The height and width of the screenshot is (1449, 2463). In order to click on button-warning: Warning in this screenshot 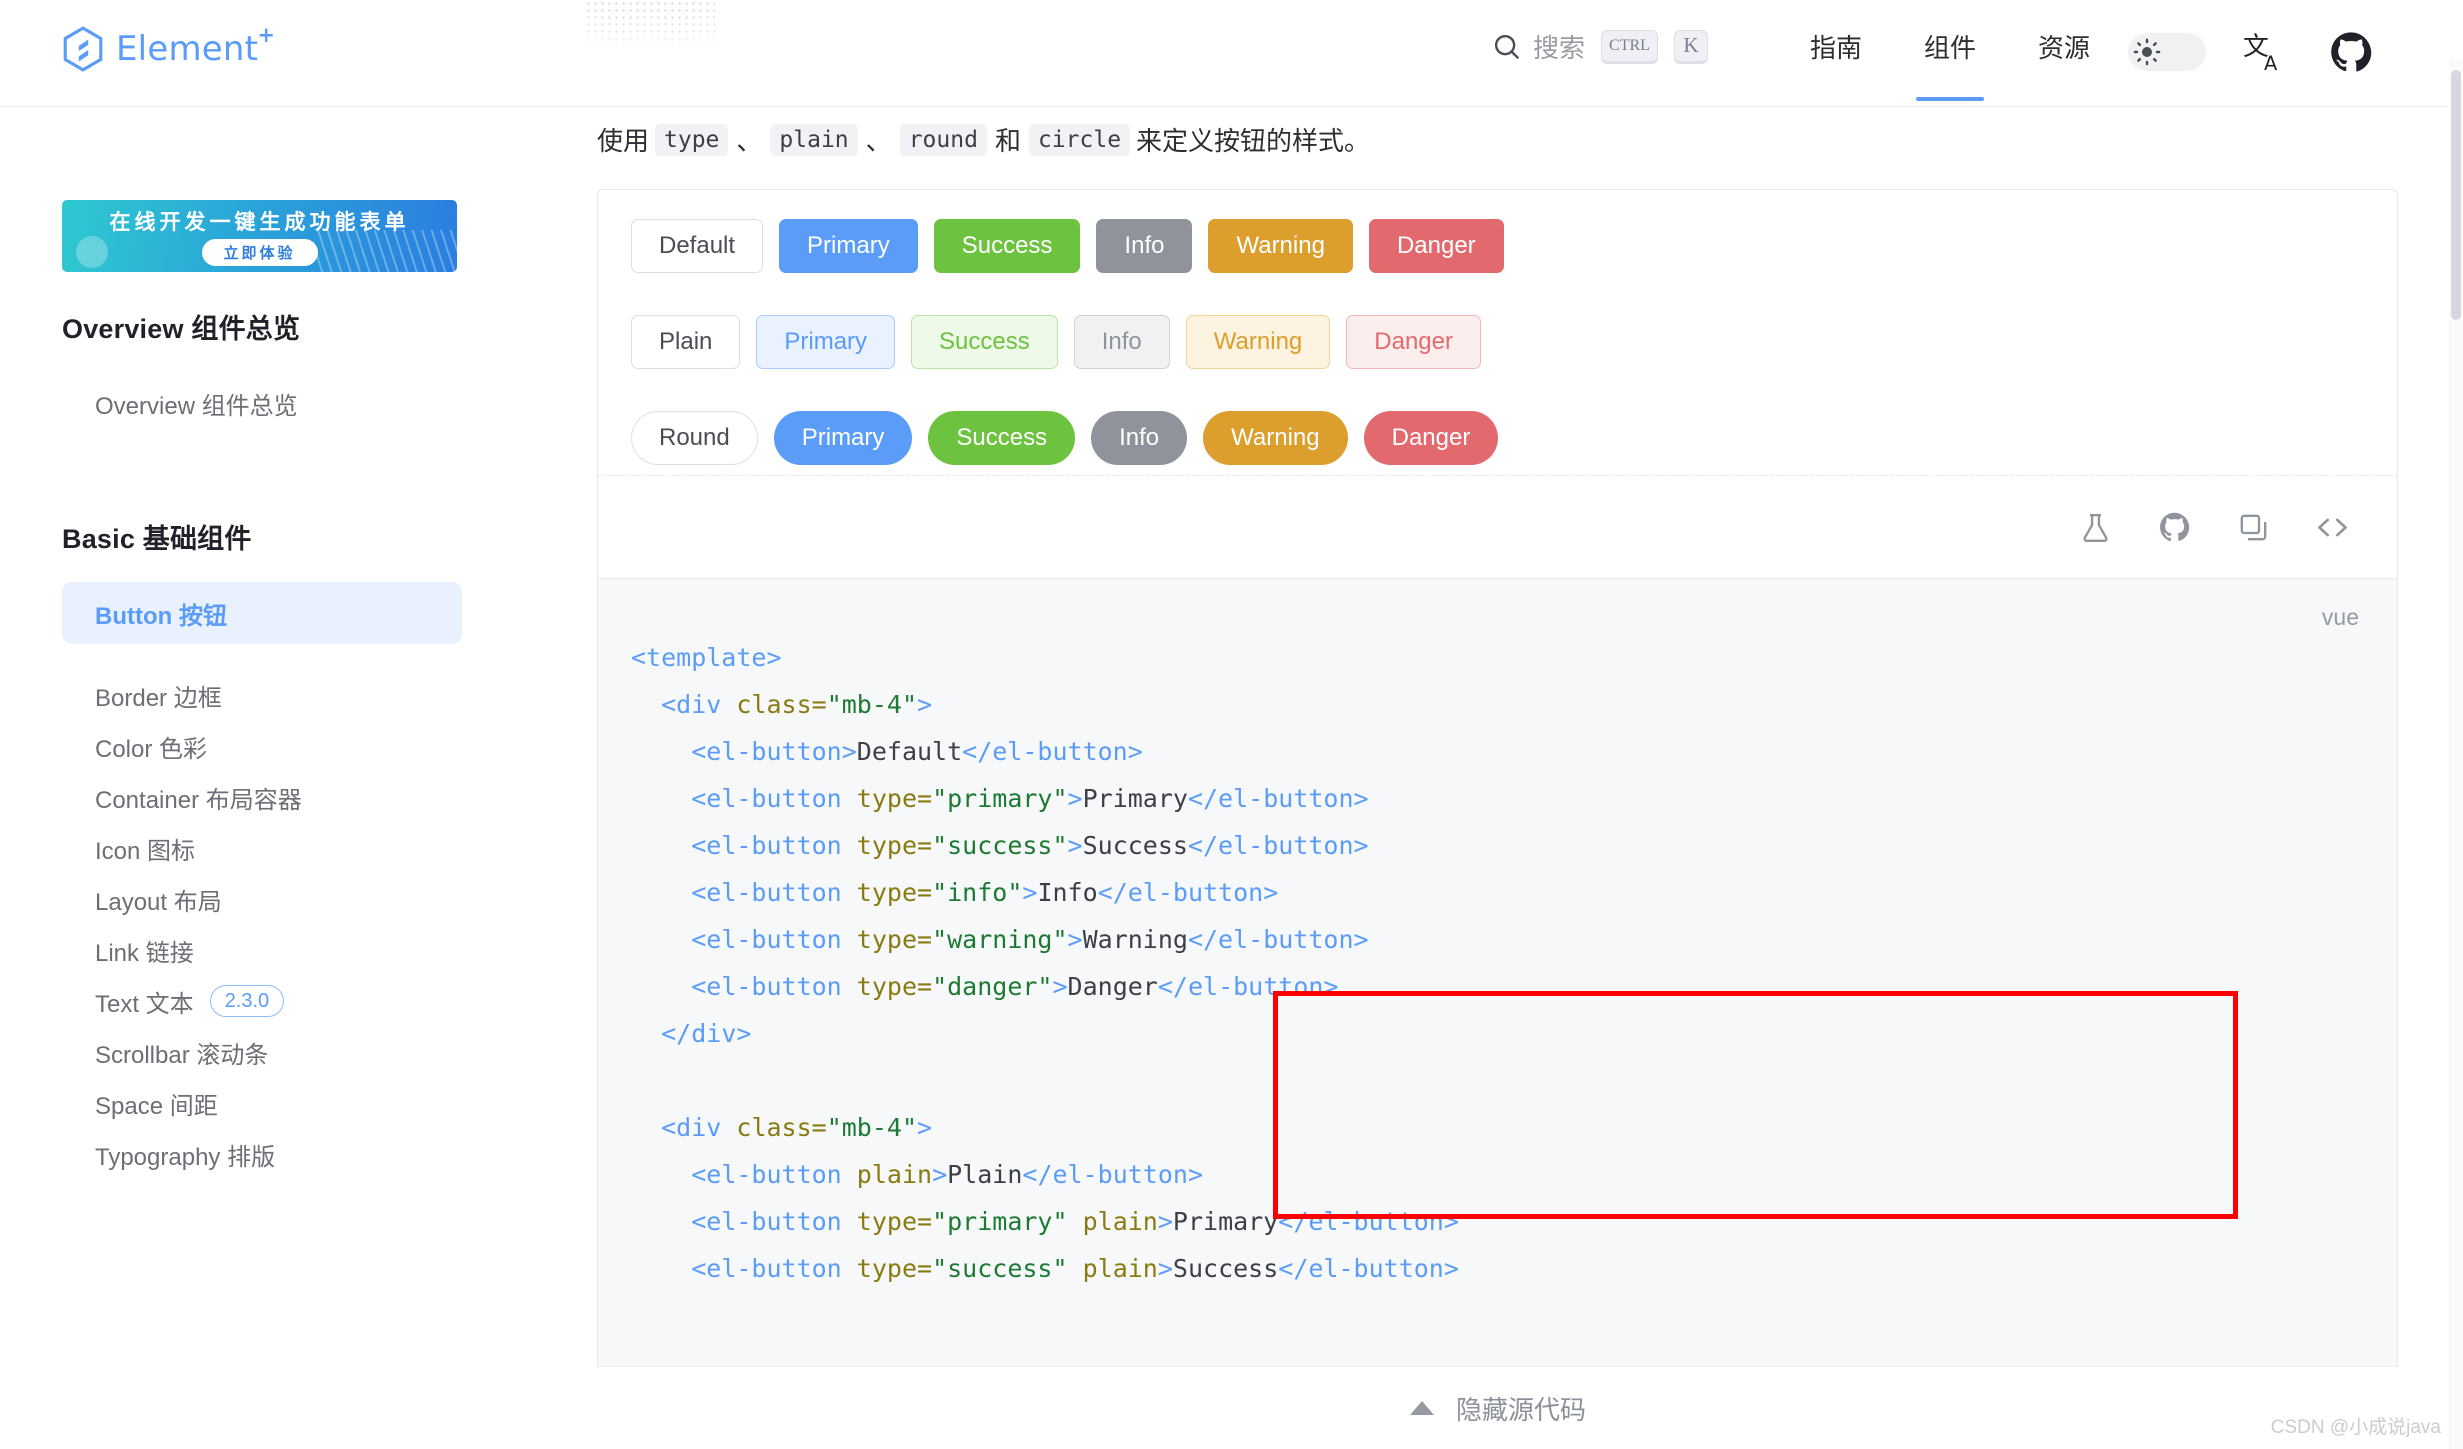, I will do `click(1280, 246)`.